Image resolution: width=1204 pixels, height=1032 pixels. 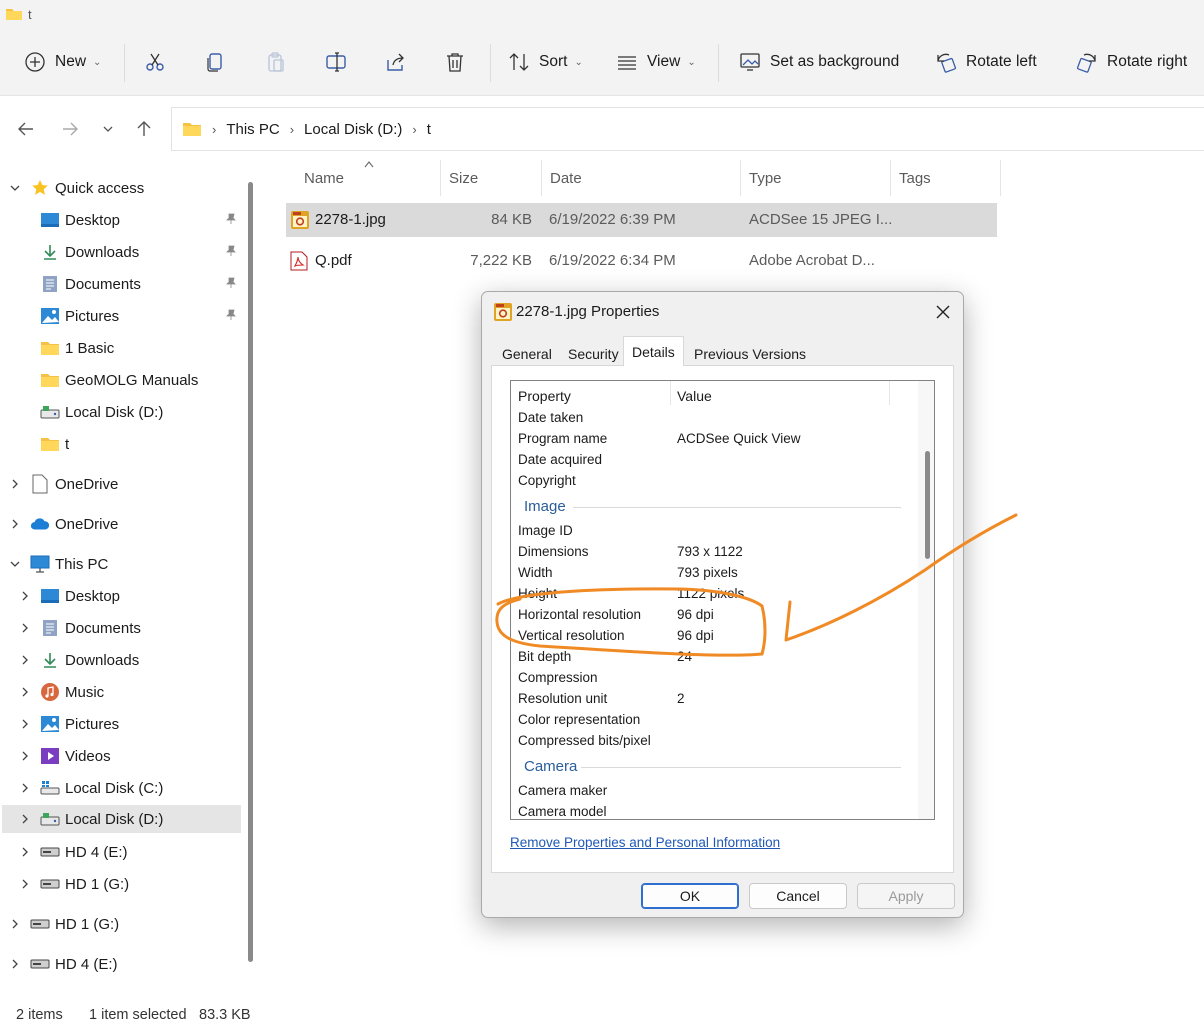 I want to click on column-header-type: Type, so click(x=765, y=178).